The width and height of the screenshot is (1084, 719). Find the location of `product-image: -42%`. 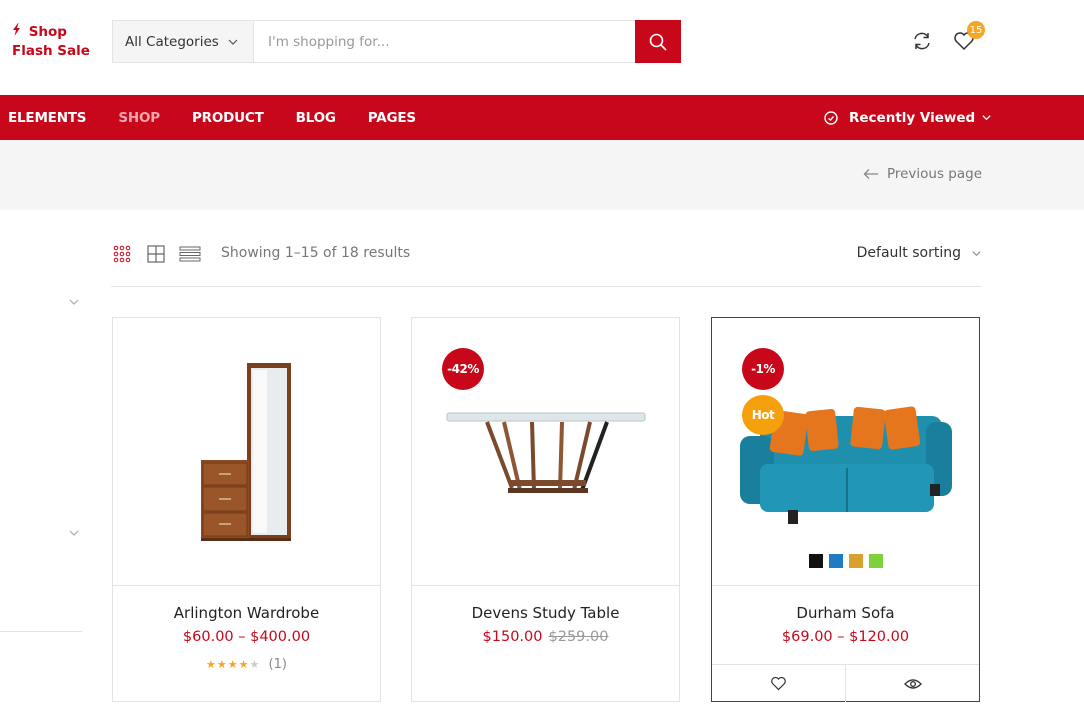

product-image: -42% is located at coordinates (545, 452).